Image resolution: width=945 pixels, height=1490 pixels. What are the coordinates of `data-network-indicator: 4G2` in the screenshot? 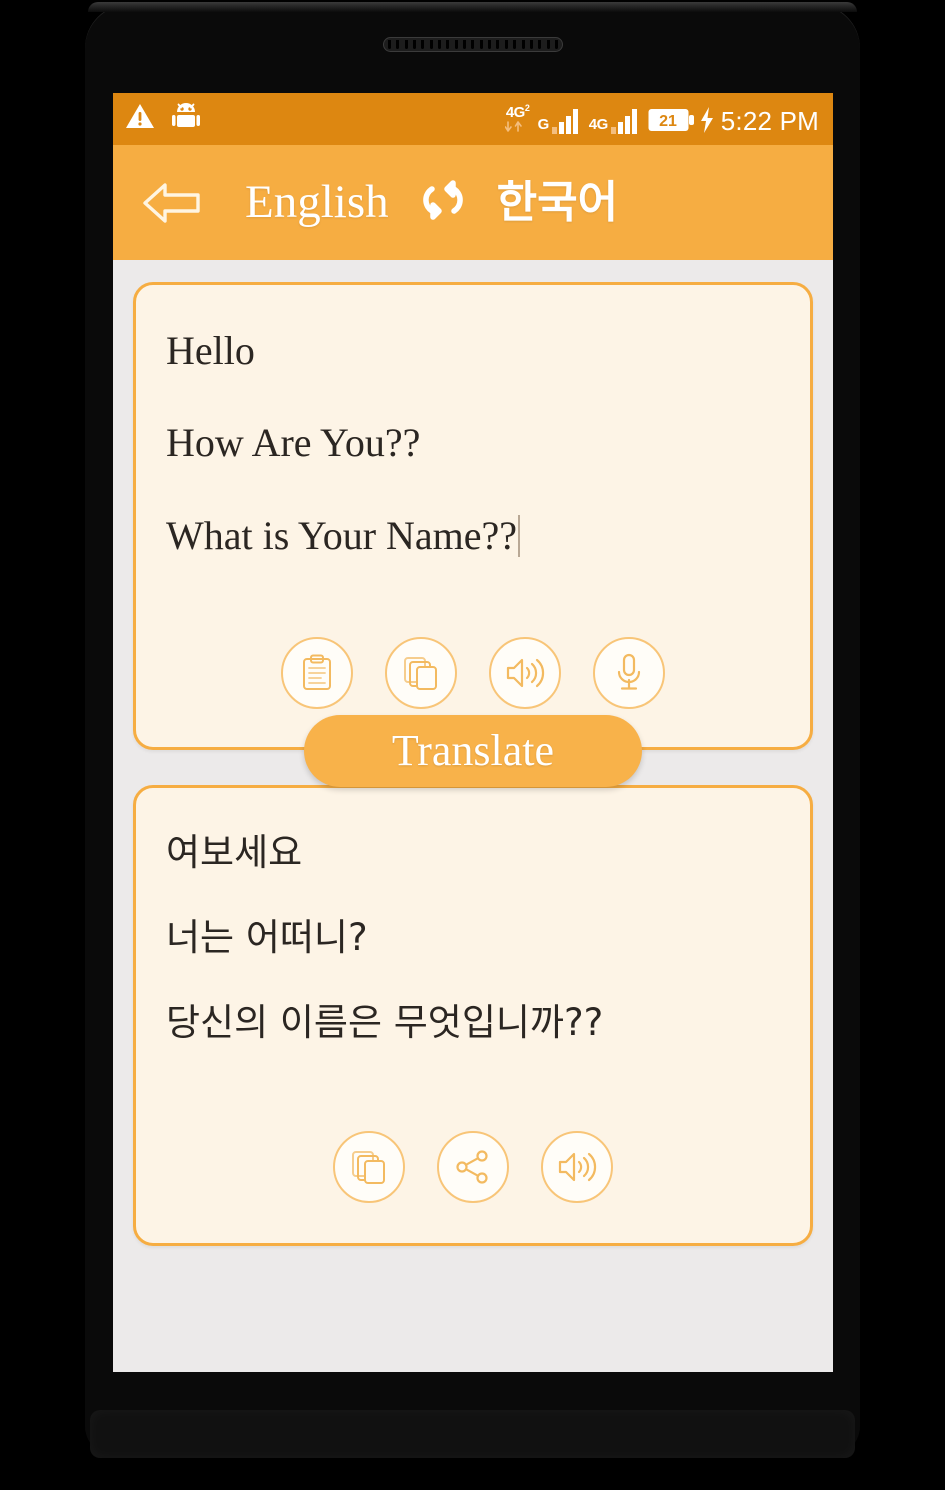 It's located at (517, 118).